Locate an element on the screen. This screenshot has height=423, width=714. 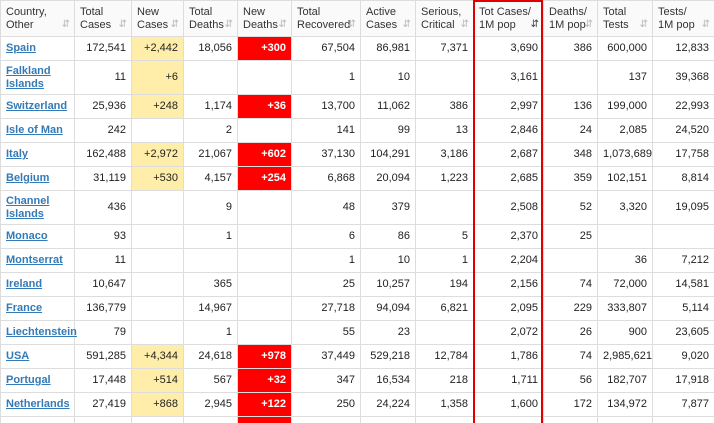
serious-critical-cell: 194 is located at coordinates (444, 284).